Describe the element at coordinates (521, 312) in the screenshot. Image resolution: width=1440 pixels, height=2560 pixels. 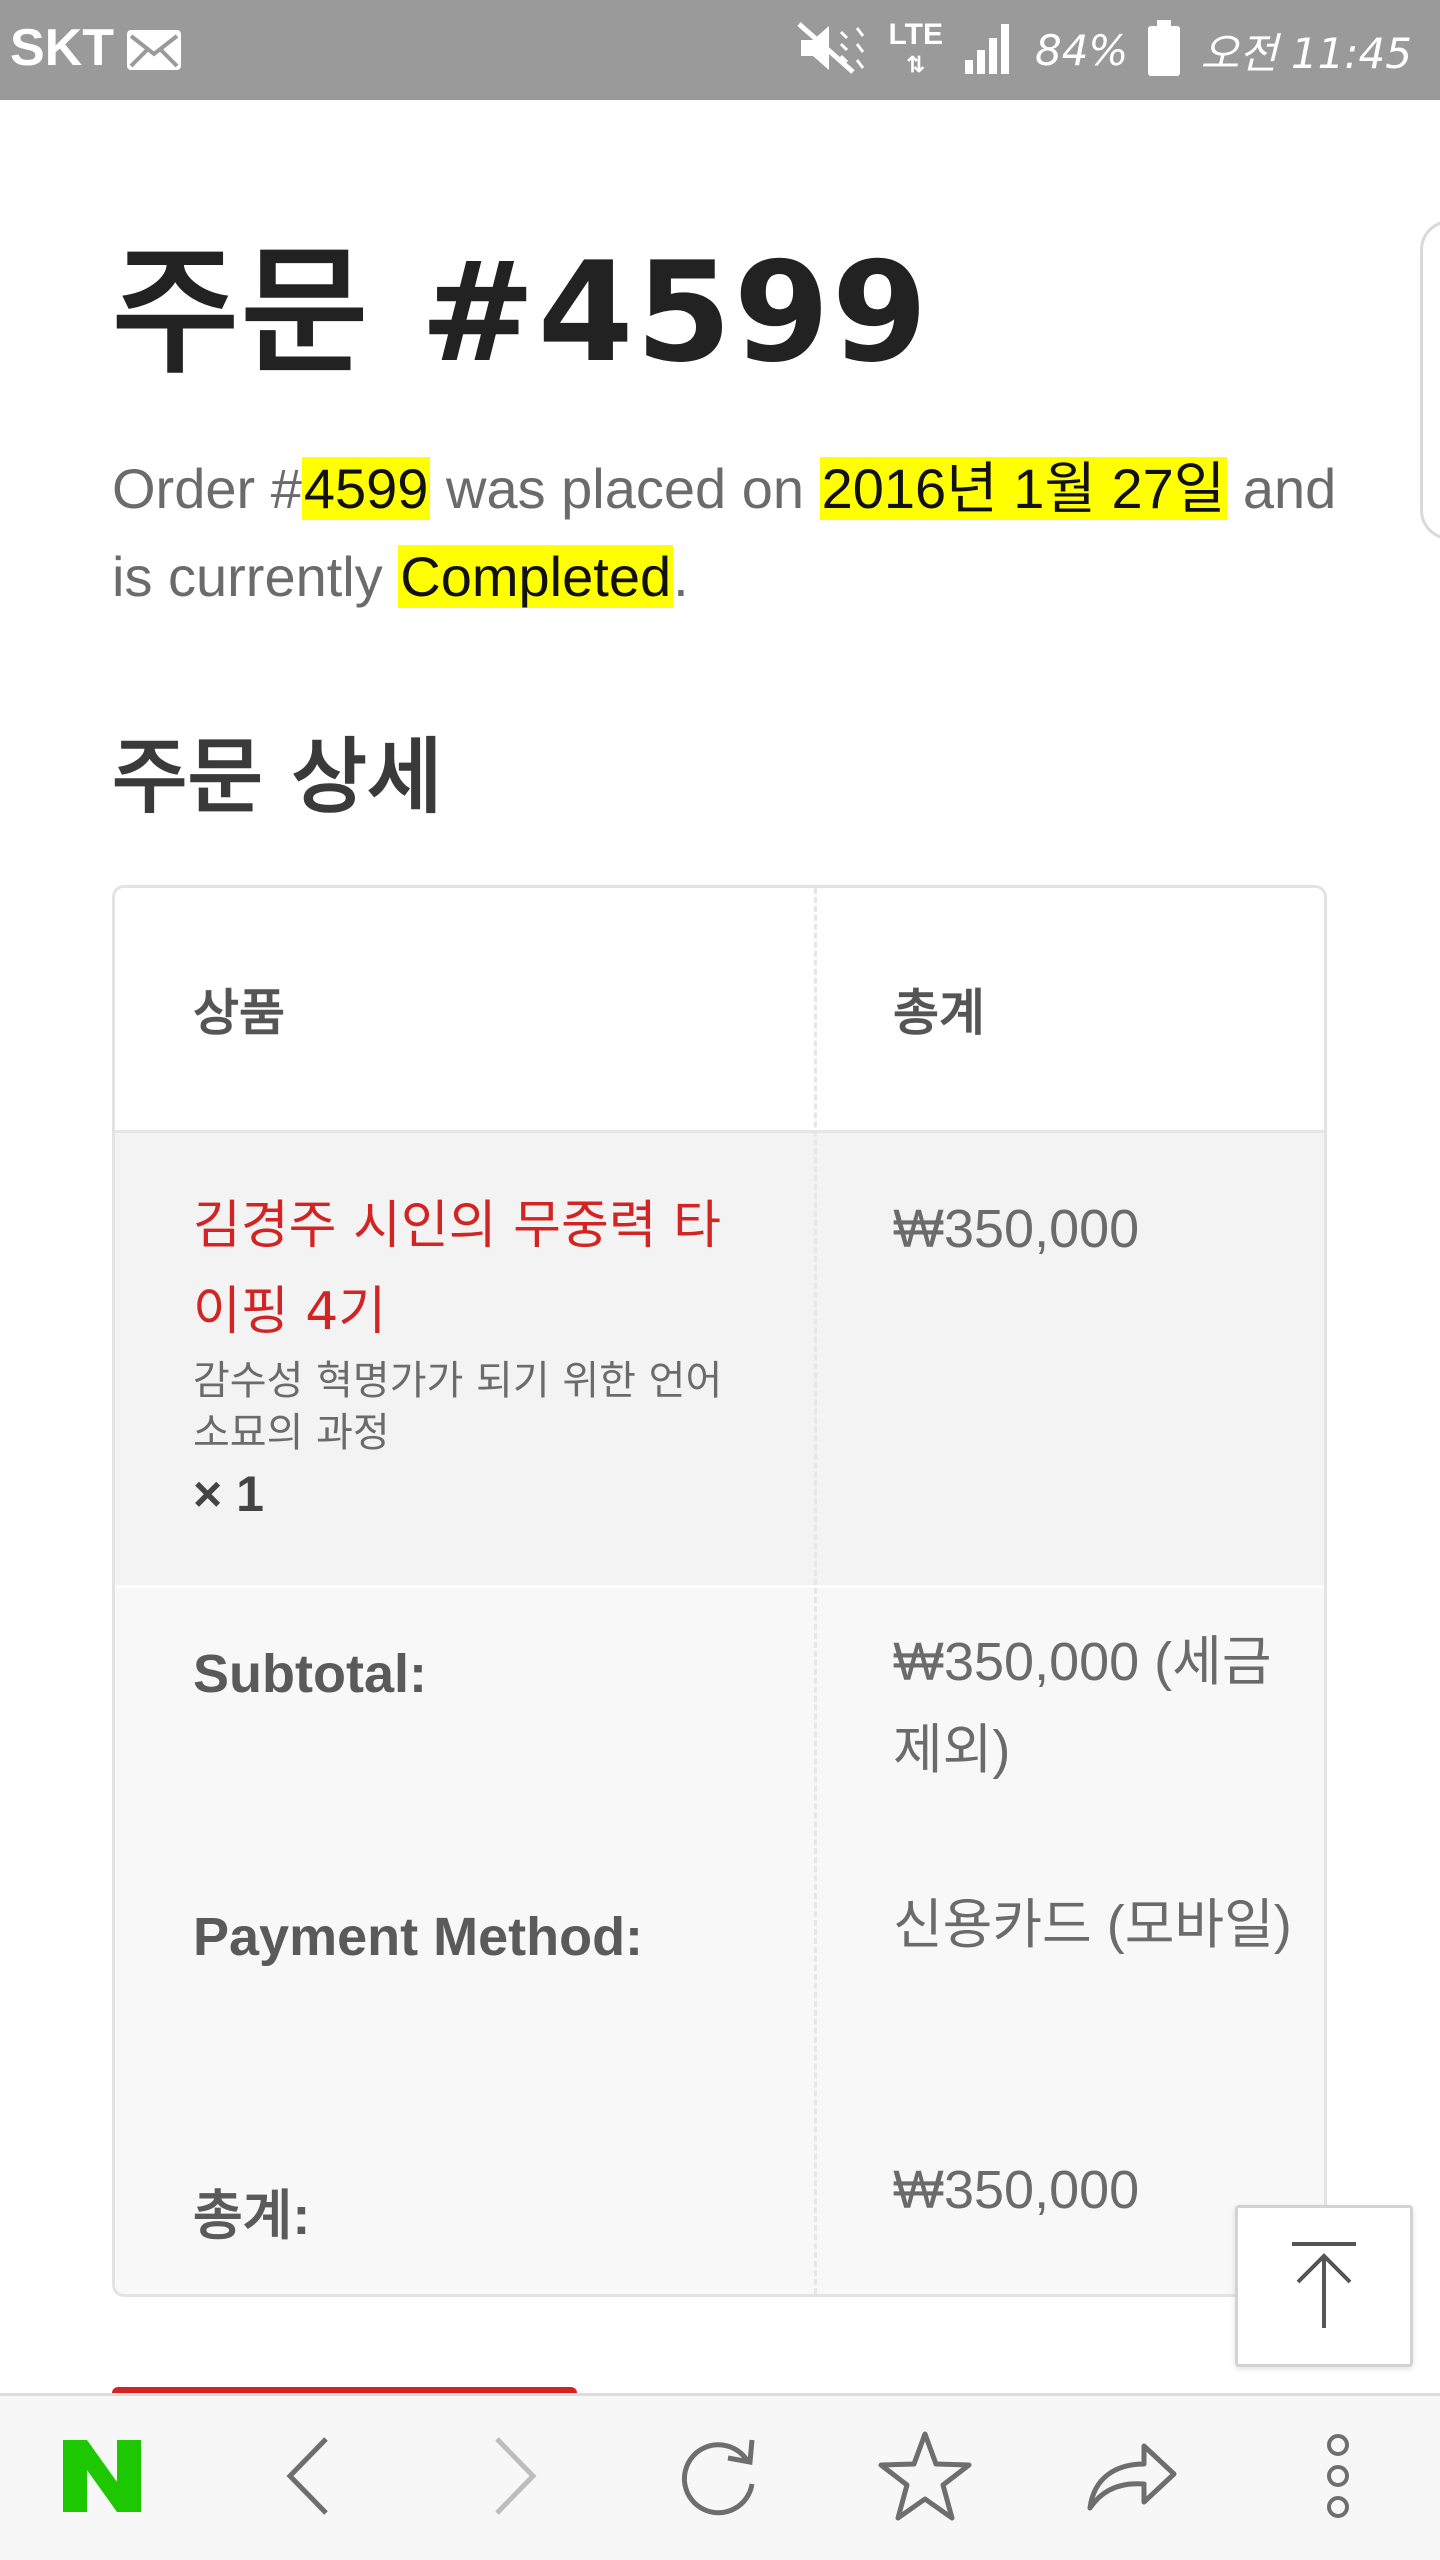
I see `page-title: 주문 #4599` at that location.